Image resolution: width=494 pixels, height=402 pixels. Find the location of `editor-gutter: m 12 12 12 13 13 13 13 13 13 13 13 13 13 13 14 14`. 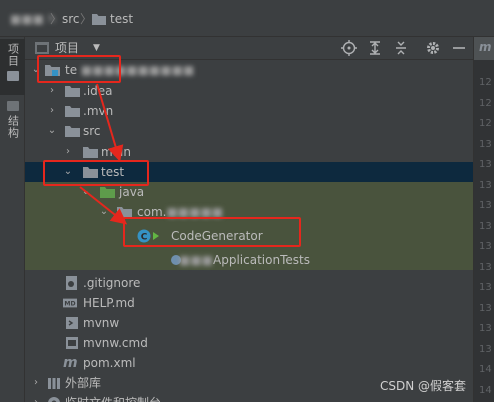

editor-gutter: m 12 12 12 13 13 13 13 13 13 13 13 13 13 13 14 14 is located at coordinates (483, 219).